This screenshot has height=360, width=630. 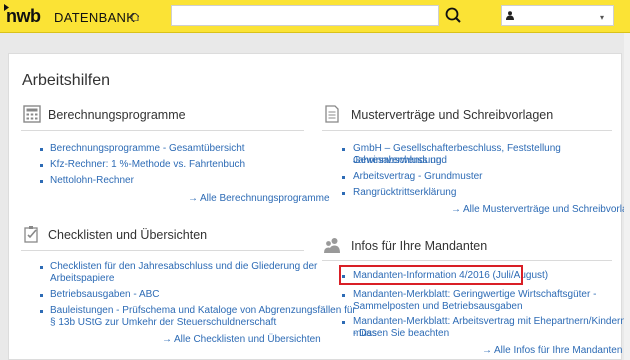 I want to click on user-icon, so click(x=510, y=15).